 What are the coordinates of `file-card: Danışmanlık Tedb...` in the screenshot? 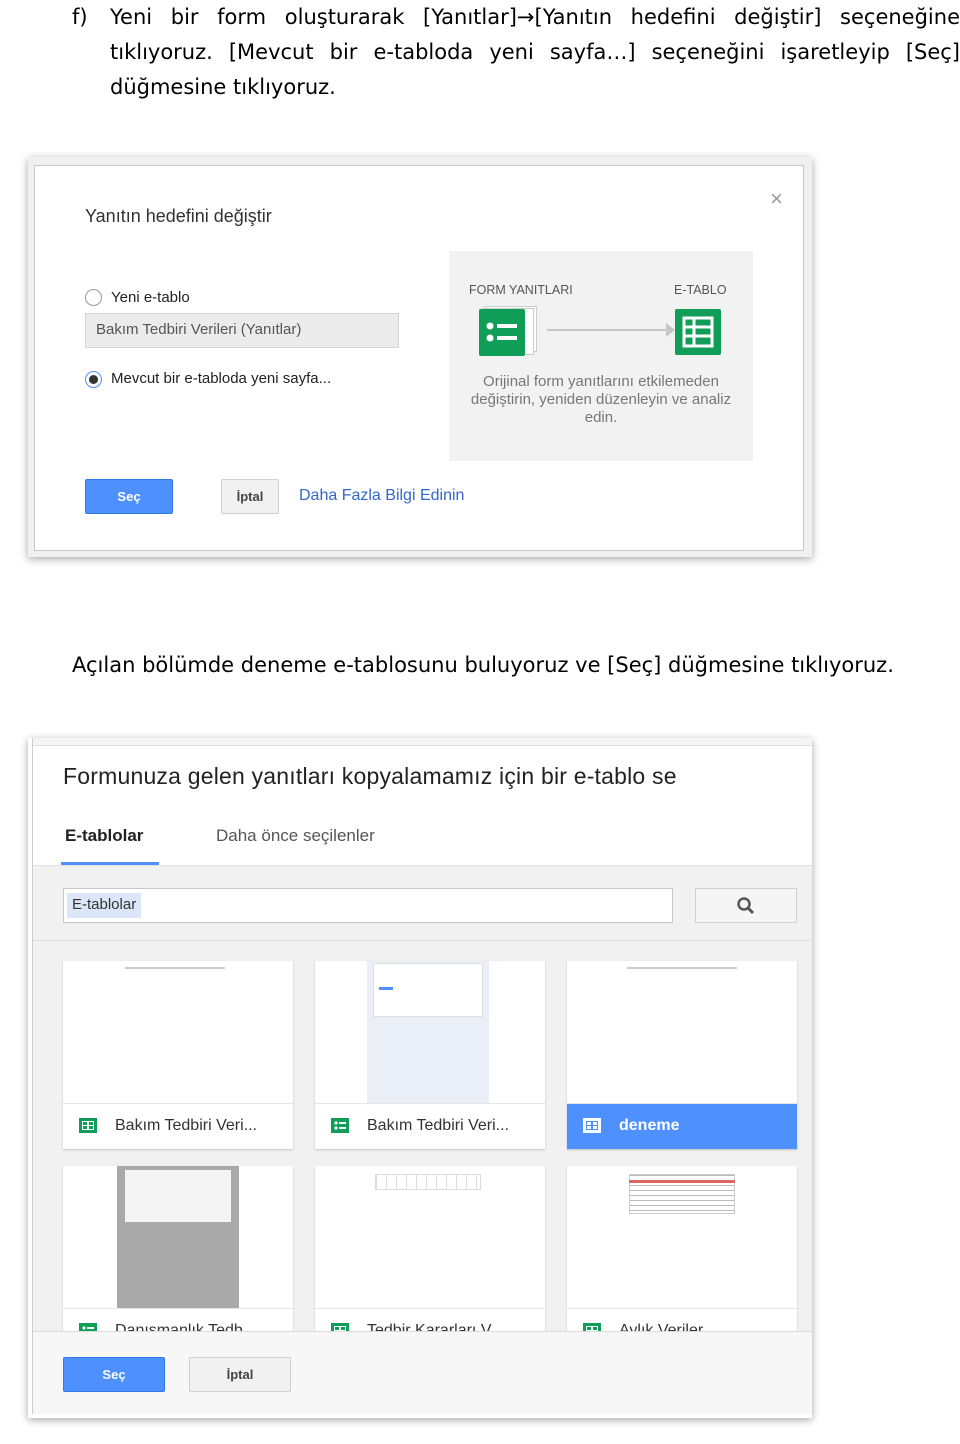 It's located at (178, 1260).